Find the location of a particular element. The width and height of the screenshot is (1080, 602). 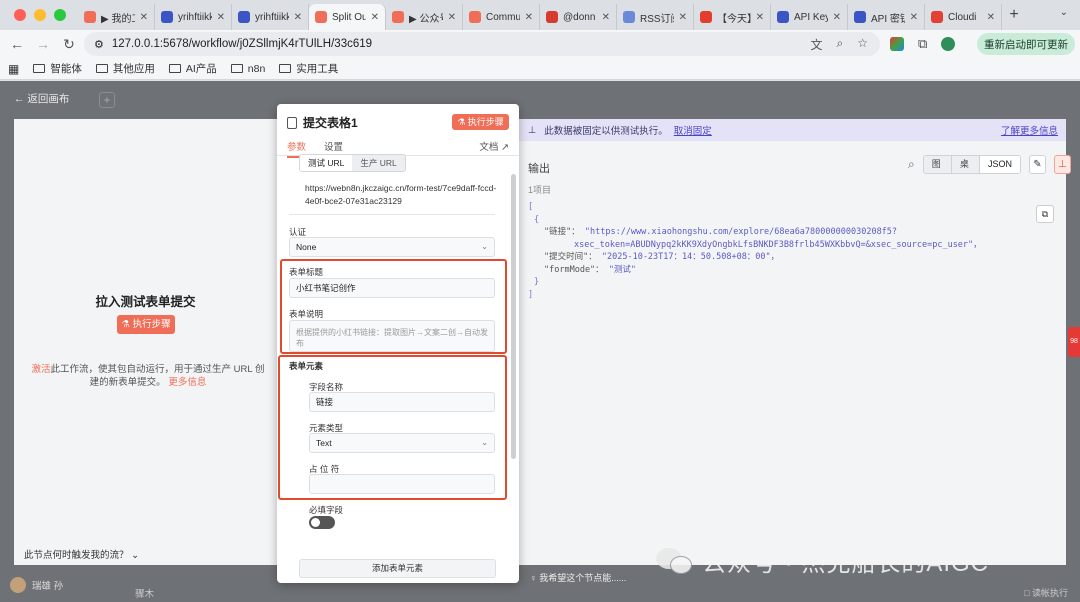

browser-tab: Split Ou ✕ is located at coordinates (347, 17).